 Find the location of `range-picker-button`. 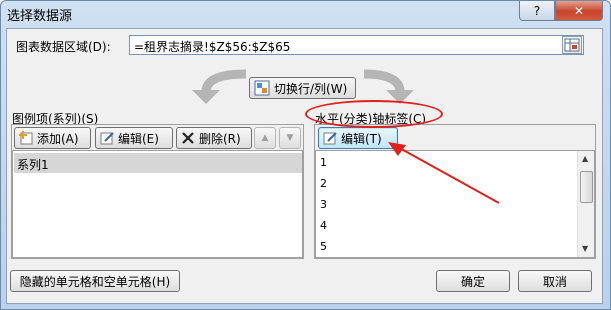

range-picker-button is located at coordinates (572, 45).